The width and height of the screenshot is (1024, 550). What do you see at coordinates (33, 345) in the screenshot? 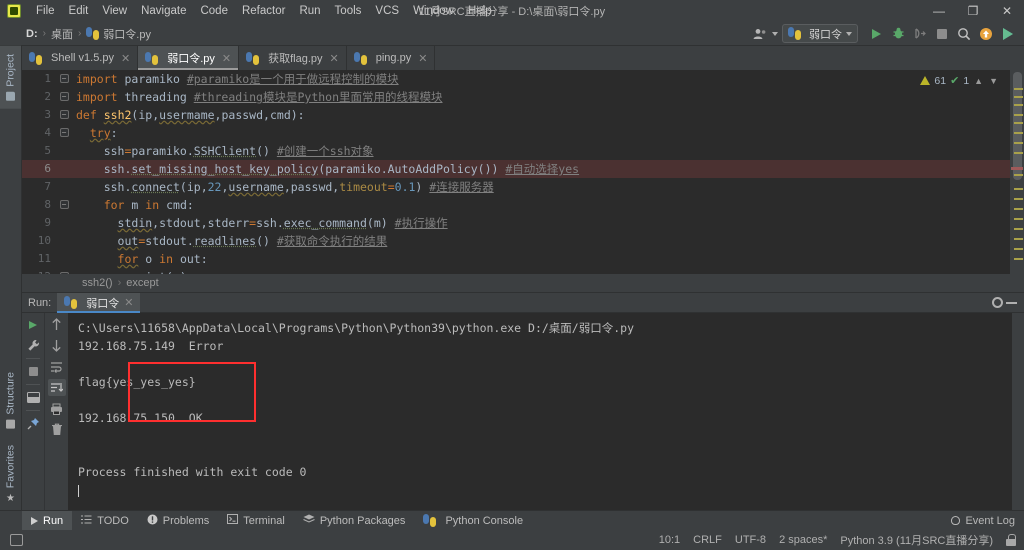
I see `wrench-icon` at bounding box center [33, 345].